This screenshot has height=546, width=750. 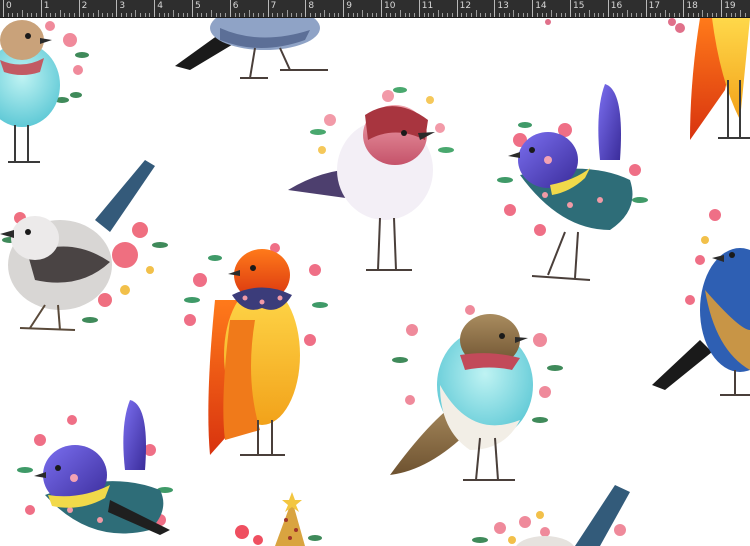 What do you see at coordinates (160, 6) in the screenshot?
I see `ruler-label: 4` at bounding box center [160, 6].